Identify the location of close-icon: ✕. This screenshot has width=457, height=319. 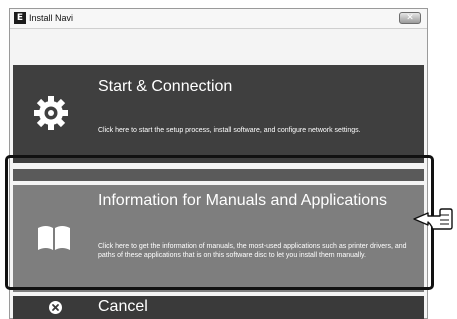
(410, 18).